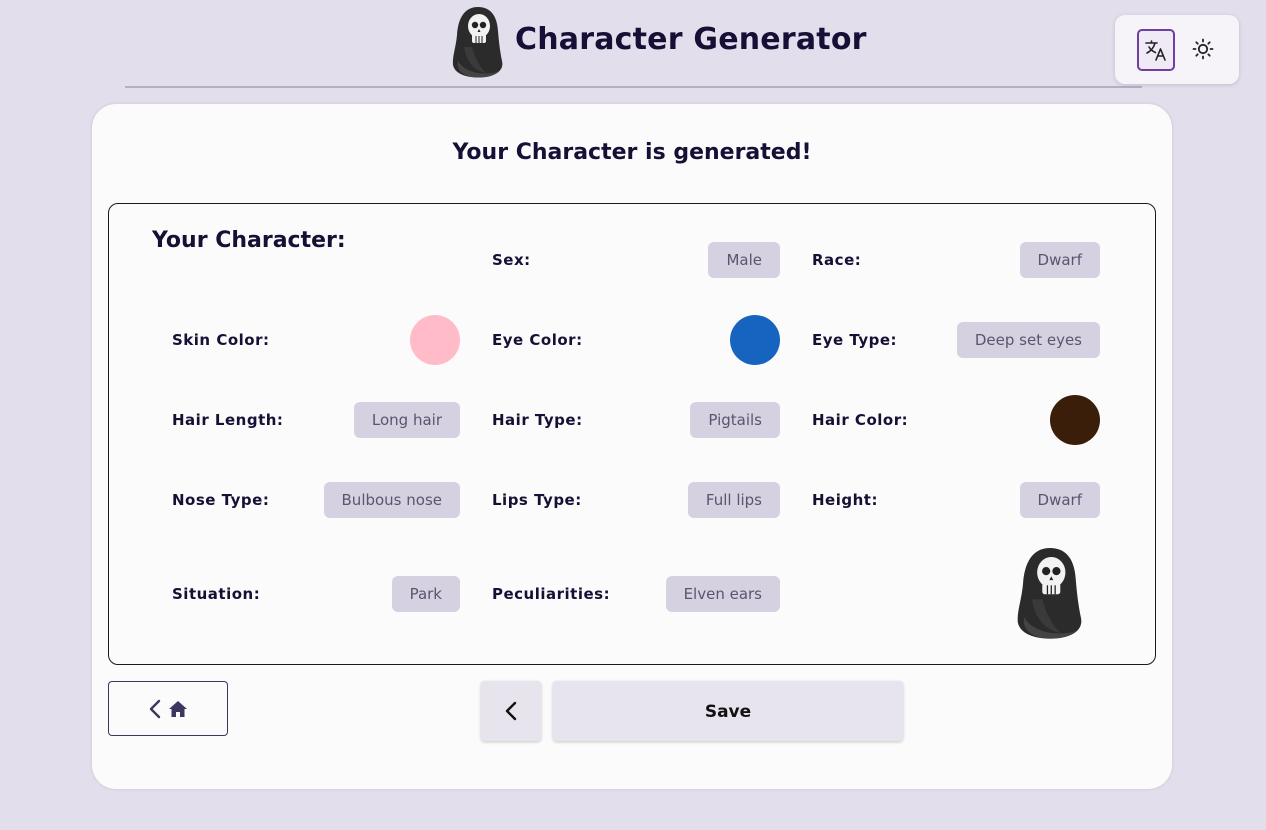 This screenshot has width=1266, height=830. Describe the element at coordinates (632, 152) in the screenshot. I see `result-title: Your Character is generated!` at that location.